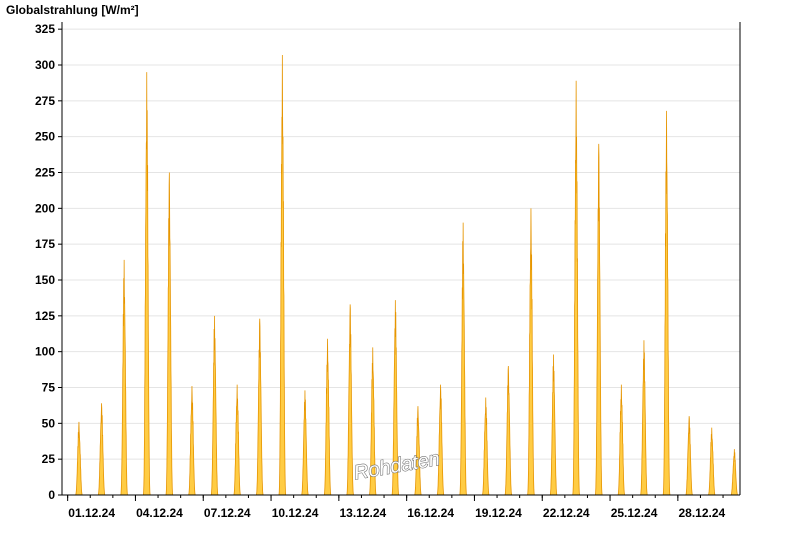 This screenshot has width=800, height=550. Describe the element at coordinates (45, 280) in the screenshot. I see `y-tick-label: 150` at that location.